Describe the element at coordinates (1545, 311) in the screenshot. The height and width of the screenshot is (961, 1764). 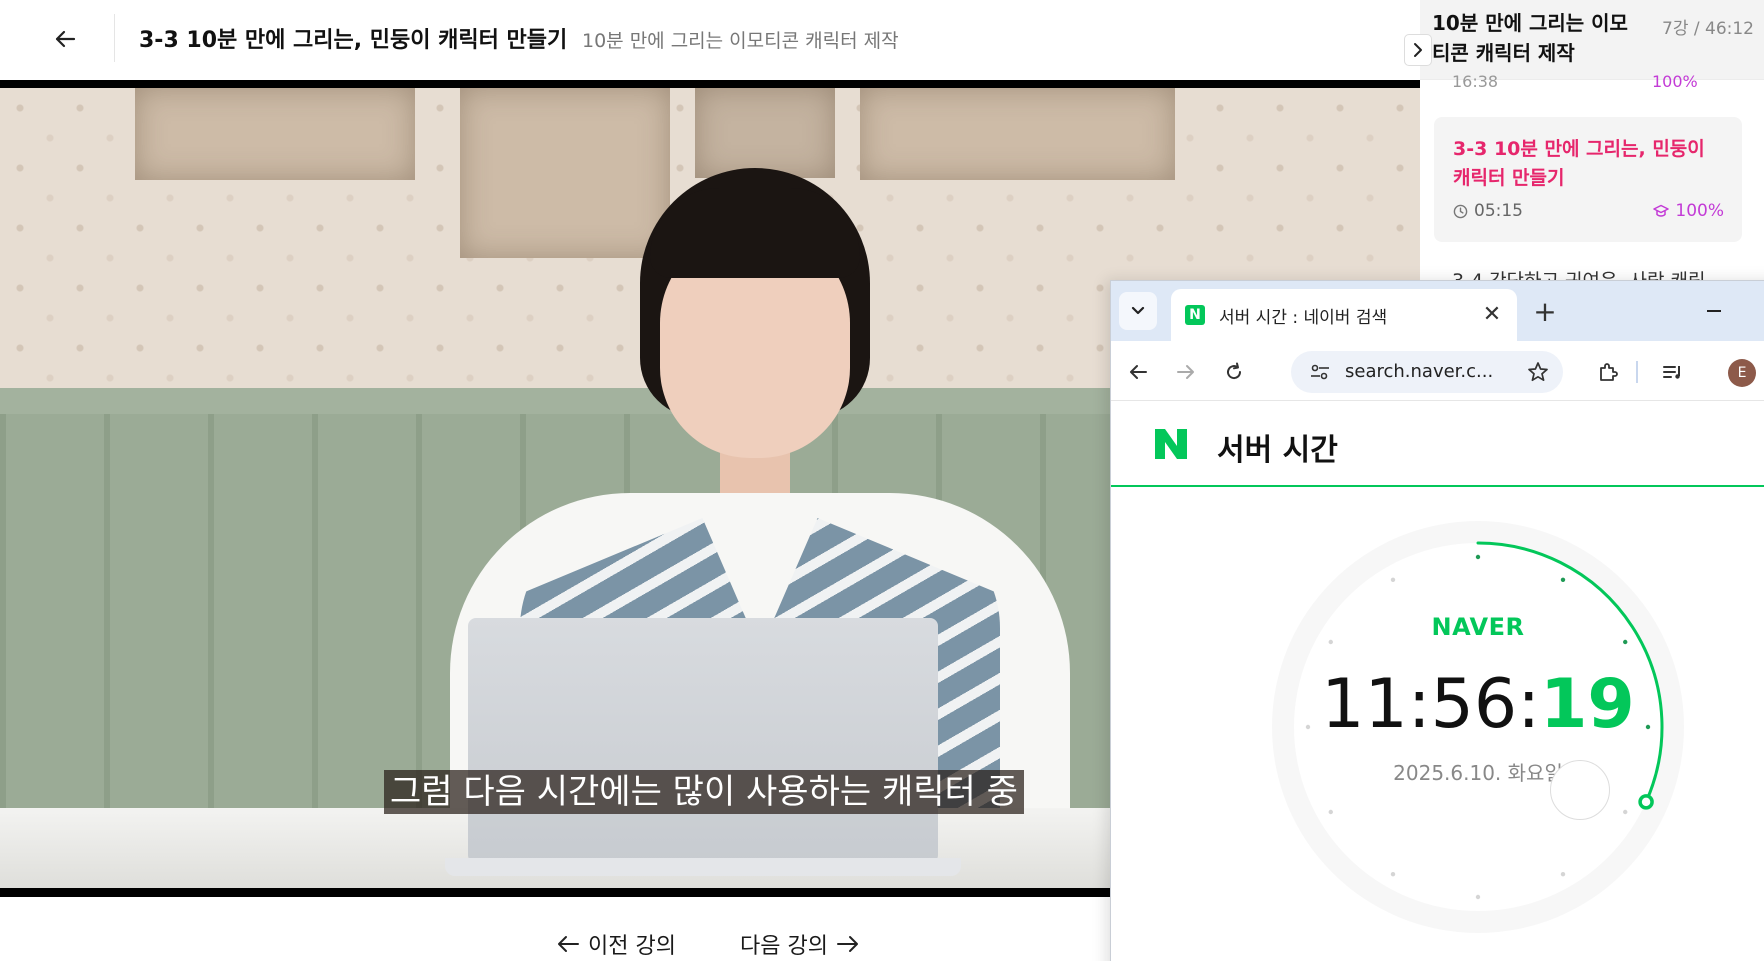
I see `new-tab-button: +` at that location.